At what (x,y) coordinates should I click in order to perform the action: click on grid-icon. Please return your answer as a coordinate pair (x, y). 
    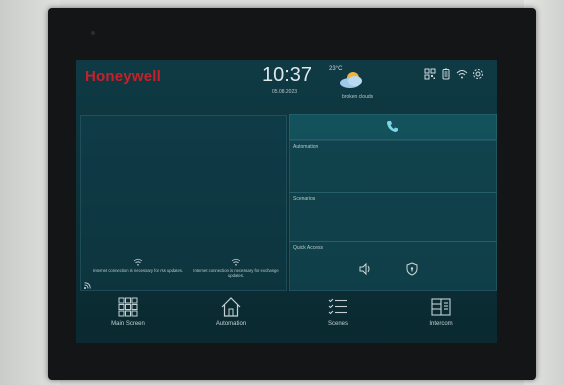
    Looking at the image, I should click on (128, 307).